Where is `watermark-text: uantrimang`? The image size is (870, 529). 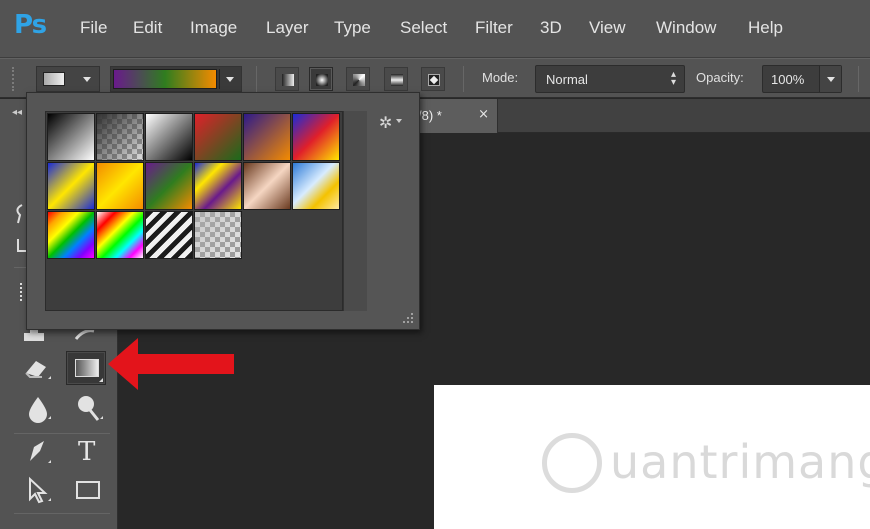
watermark-text: uantrimang is located at coordinates (740, 462).